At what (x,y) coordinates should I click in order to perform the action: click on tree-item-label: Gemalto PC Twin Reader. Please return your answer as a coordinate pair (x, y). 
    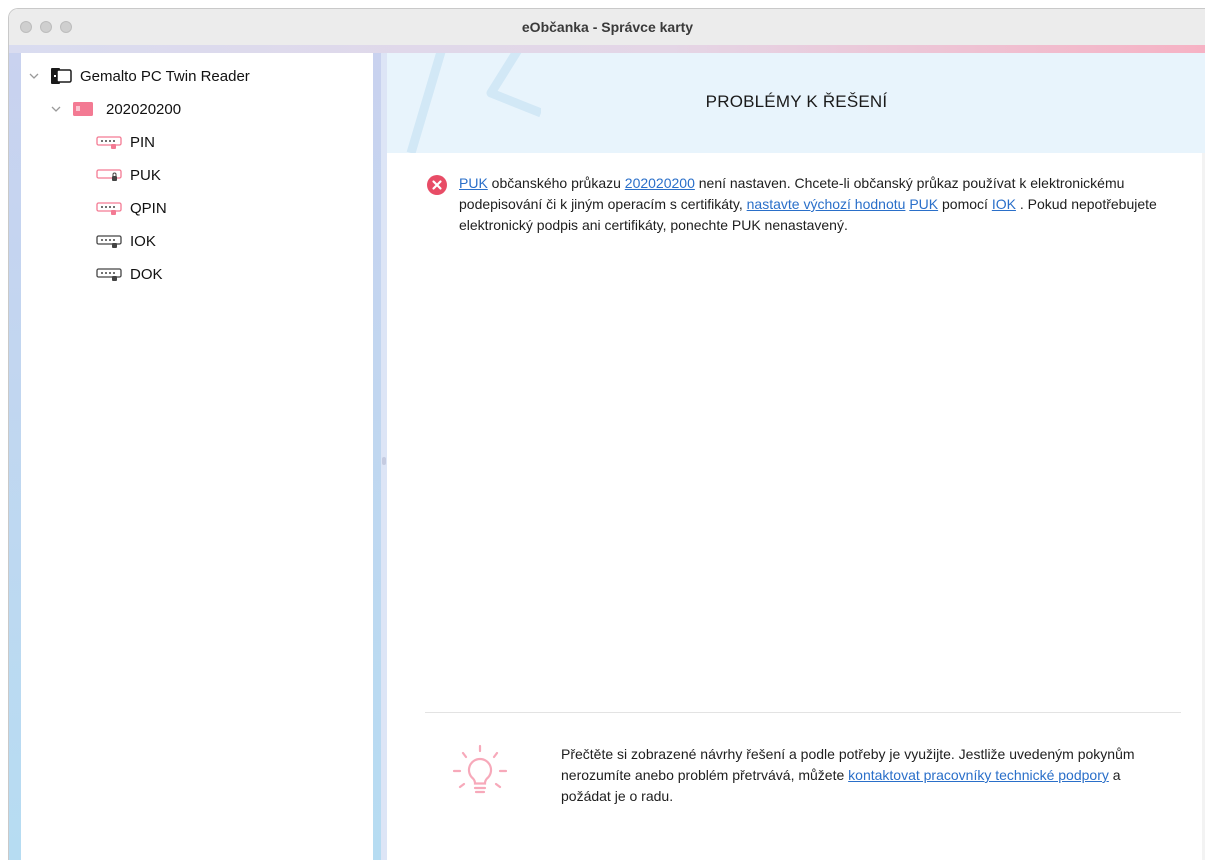
    Looking at the image, I should click on (165, 76).